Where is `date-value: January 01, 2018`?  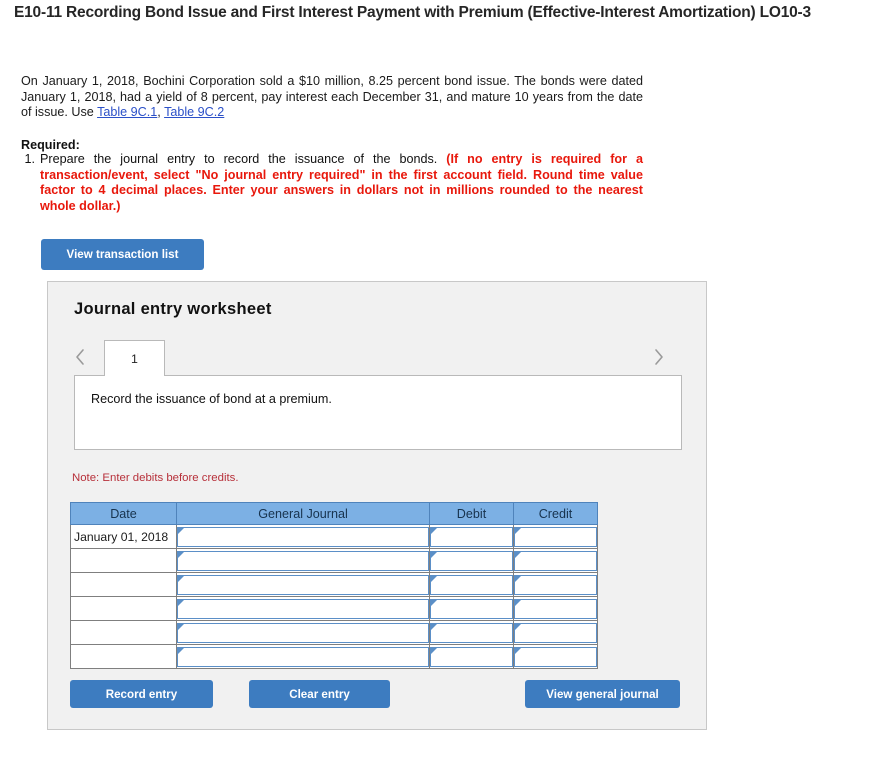 date-value: January 01, 2018 is located at coordinates (121, 536).